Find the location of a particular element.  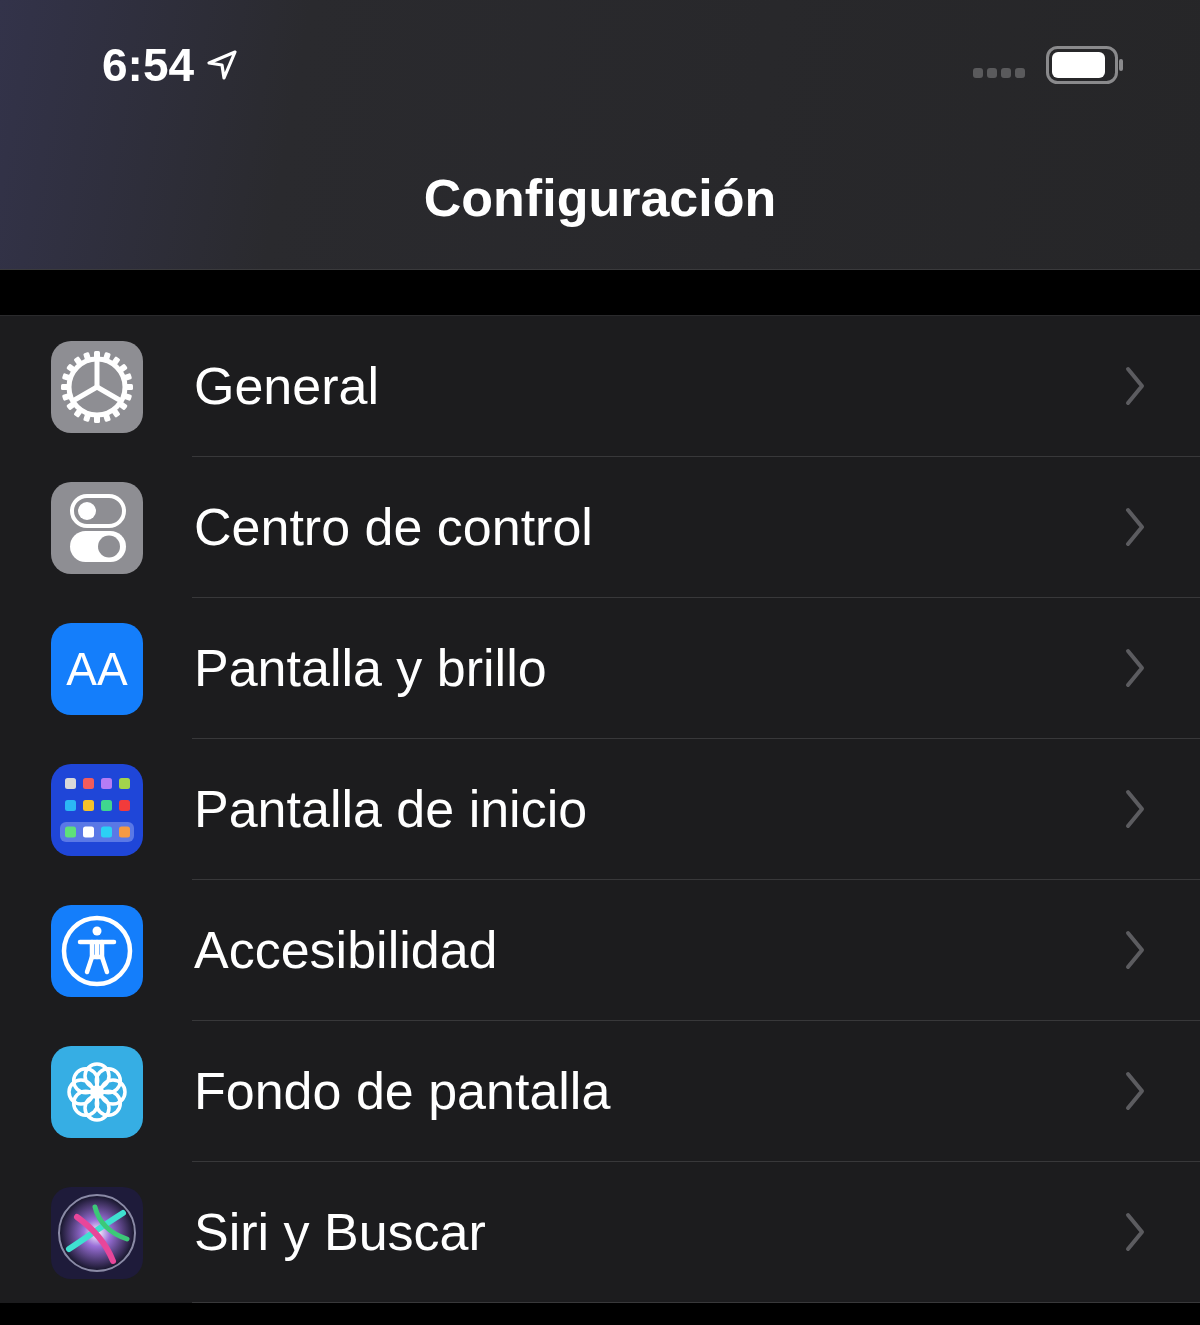

settings-label: Pantalla de inicio is located at coordinates (391, 809).